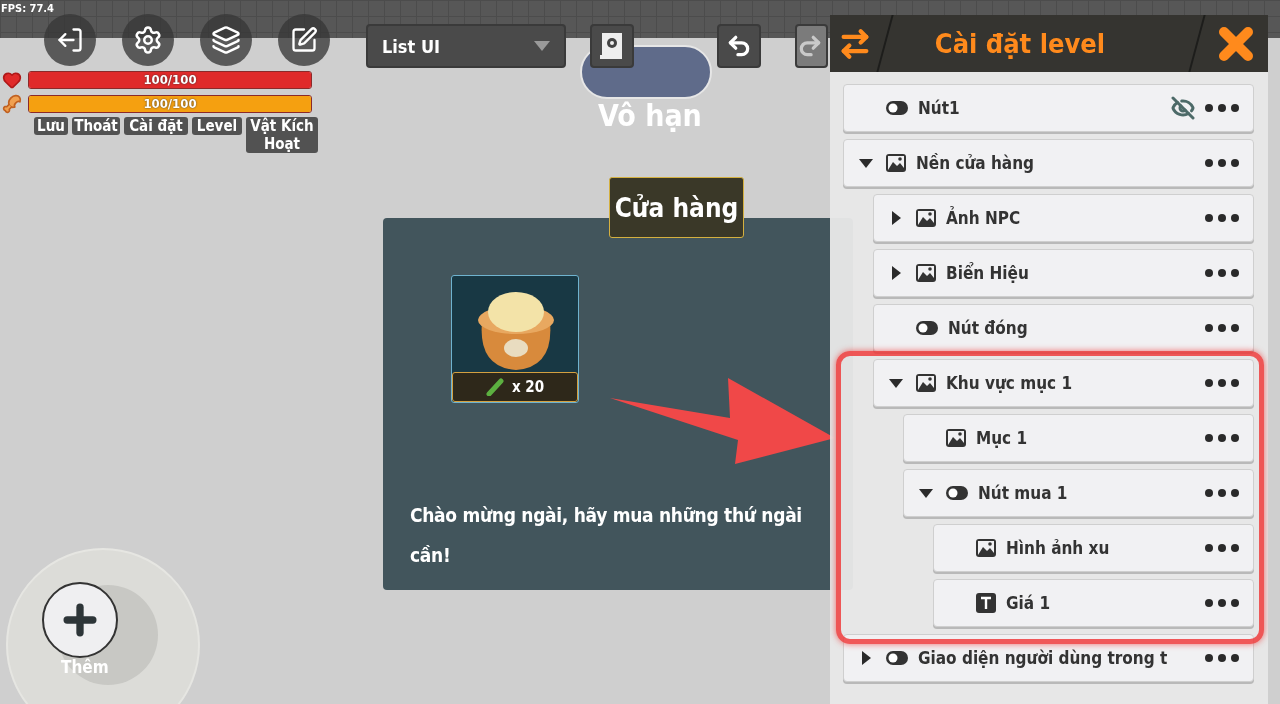  What do you see at coordinates (1063, 328) in the screenshot?
I see `layer-item: Nút đóng` at bounding box center [1063, 328].